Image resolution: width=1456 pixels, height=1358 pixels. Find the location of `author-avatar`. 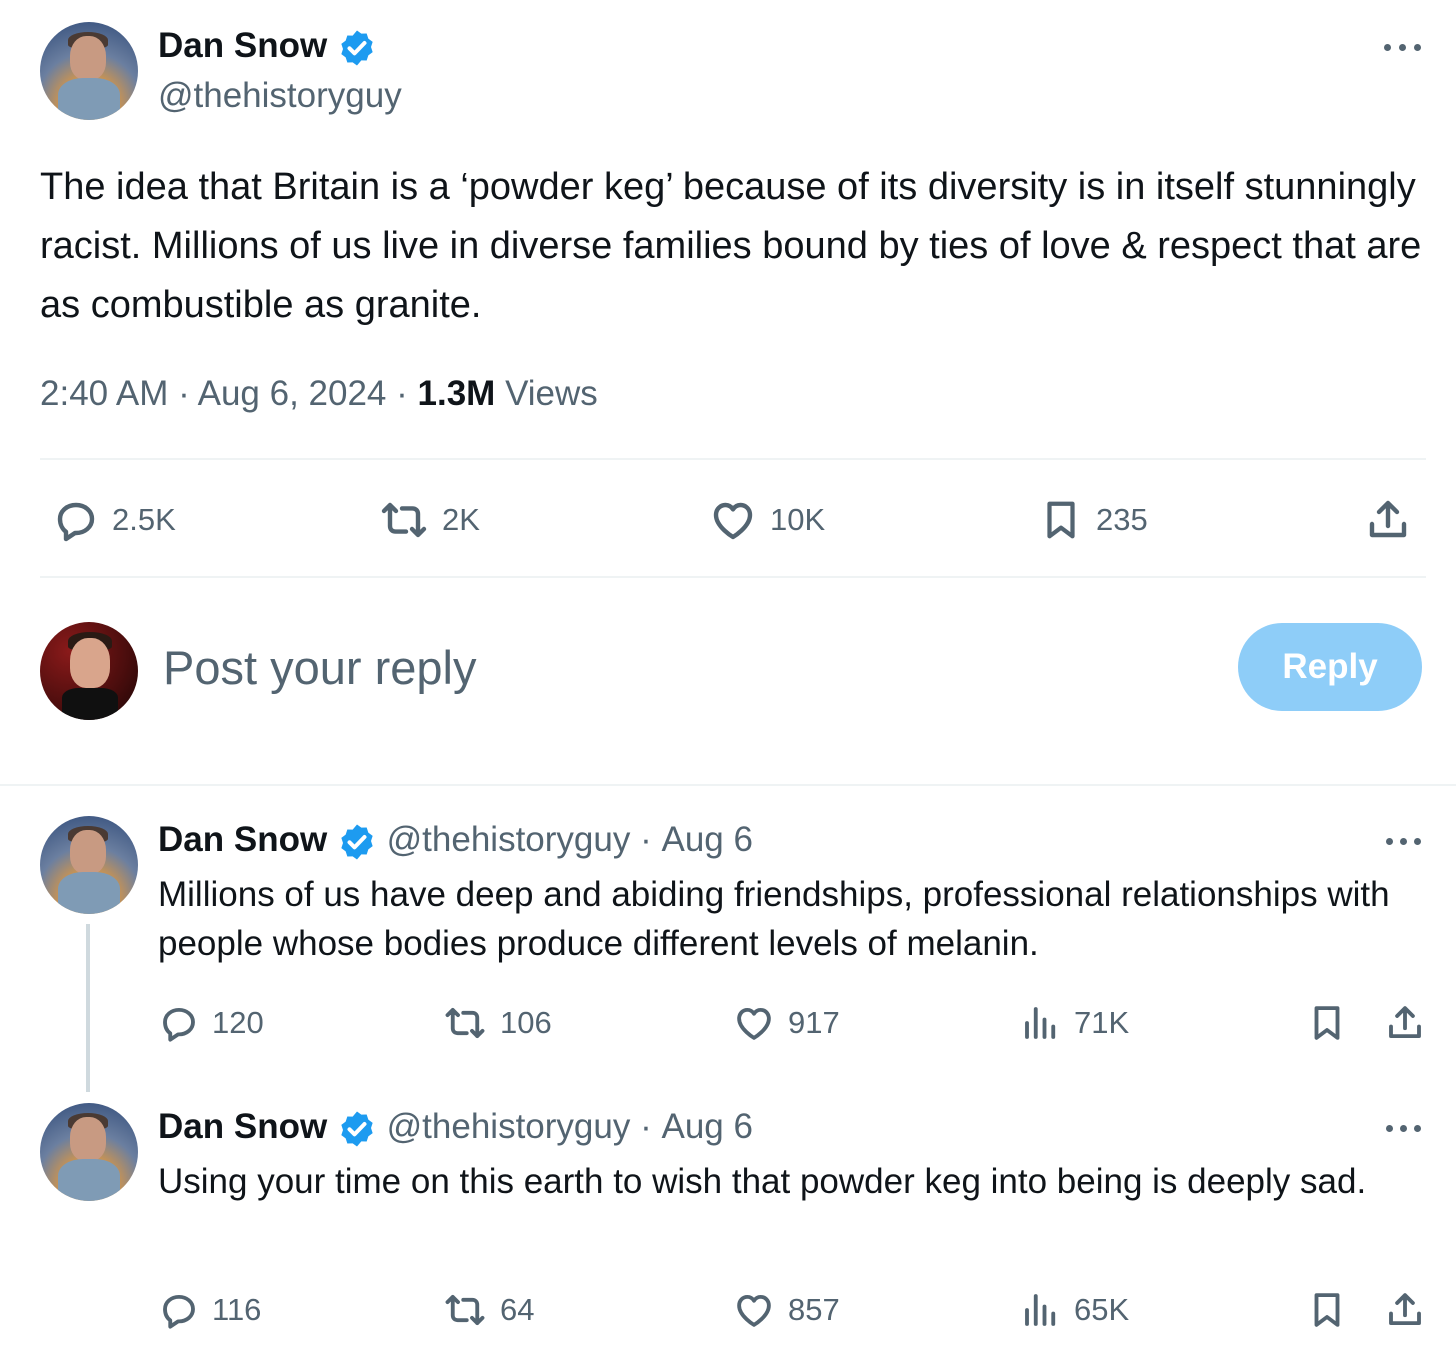

author-avatar is located at coordinates (89, 71).